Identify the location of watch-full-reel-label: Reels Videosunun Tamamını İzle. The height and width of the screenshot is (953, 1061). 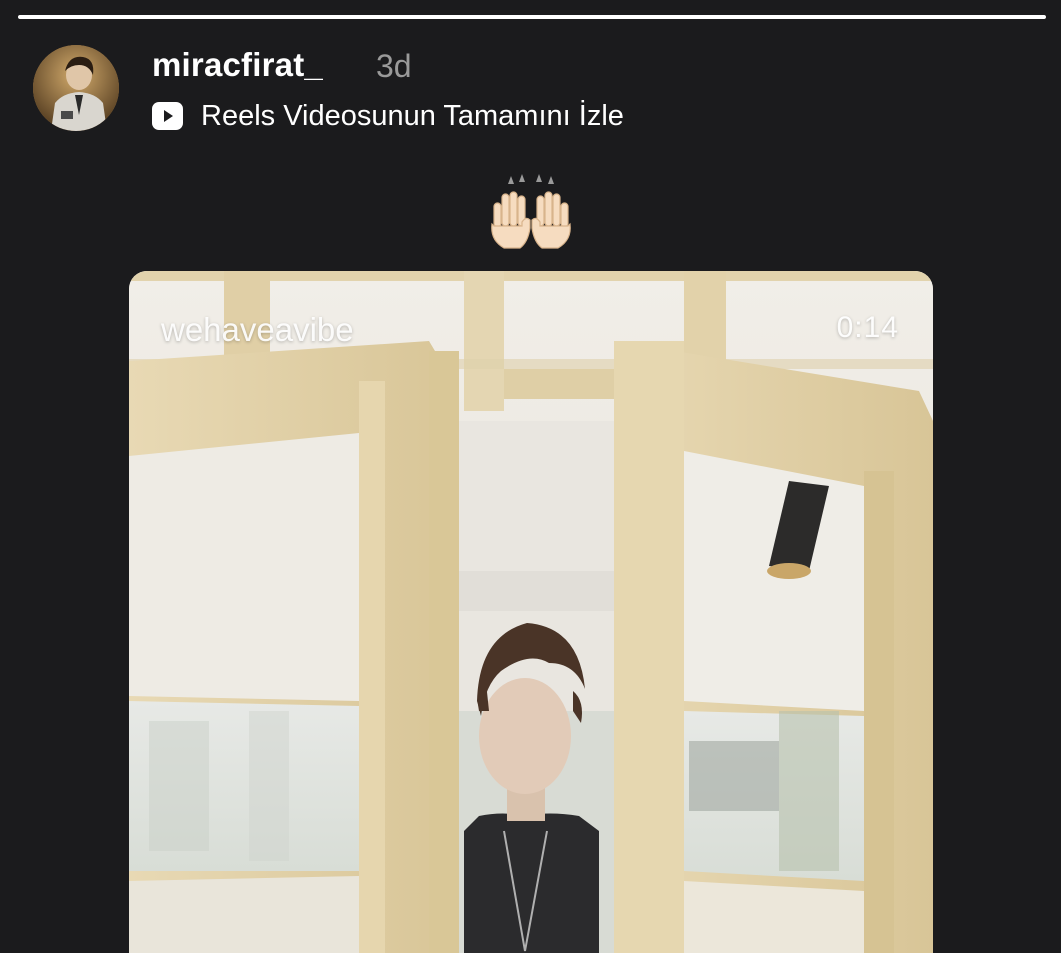
(412, 115).